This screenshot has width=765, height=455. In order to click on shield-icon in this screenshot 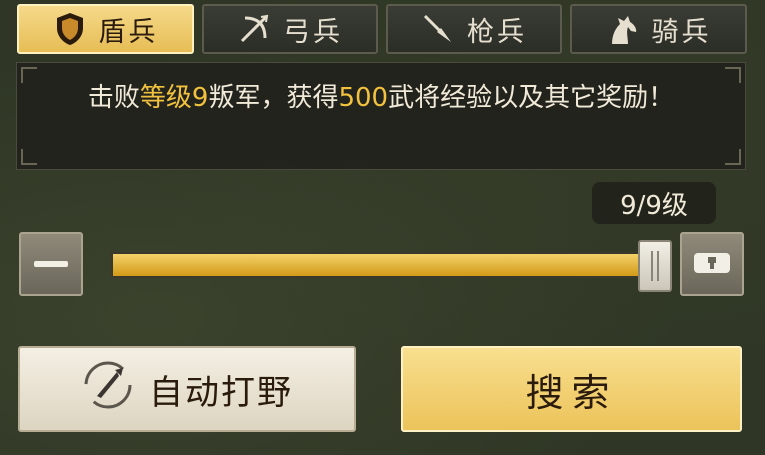, I will do `click(70, 29)`.